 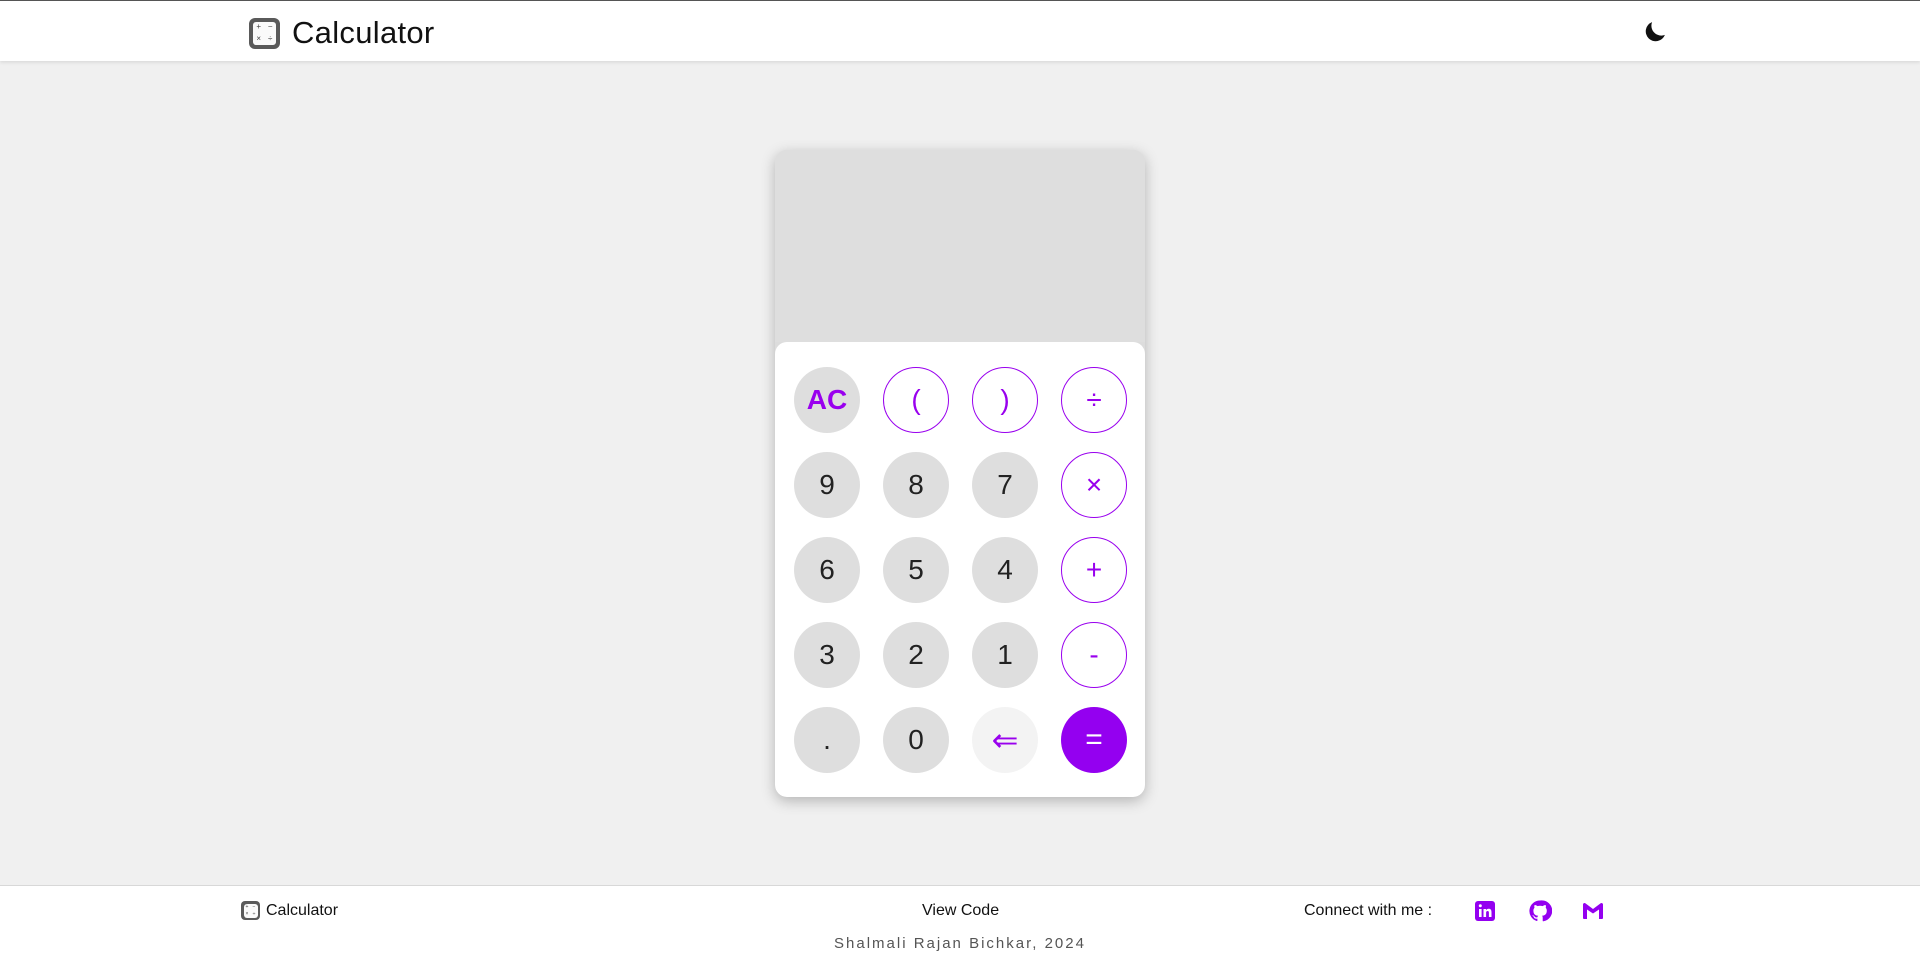 What do you see at coordinates (960, 30) in the screenshot?
I see `top-navbar: + − × ÷ Calculator` at bounding box center [960, 30].